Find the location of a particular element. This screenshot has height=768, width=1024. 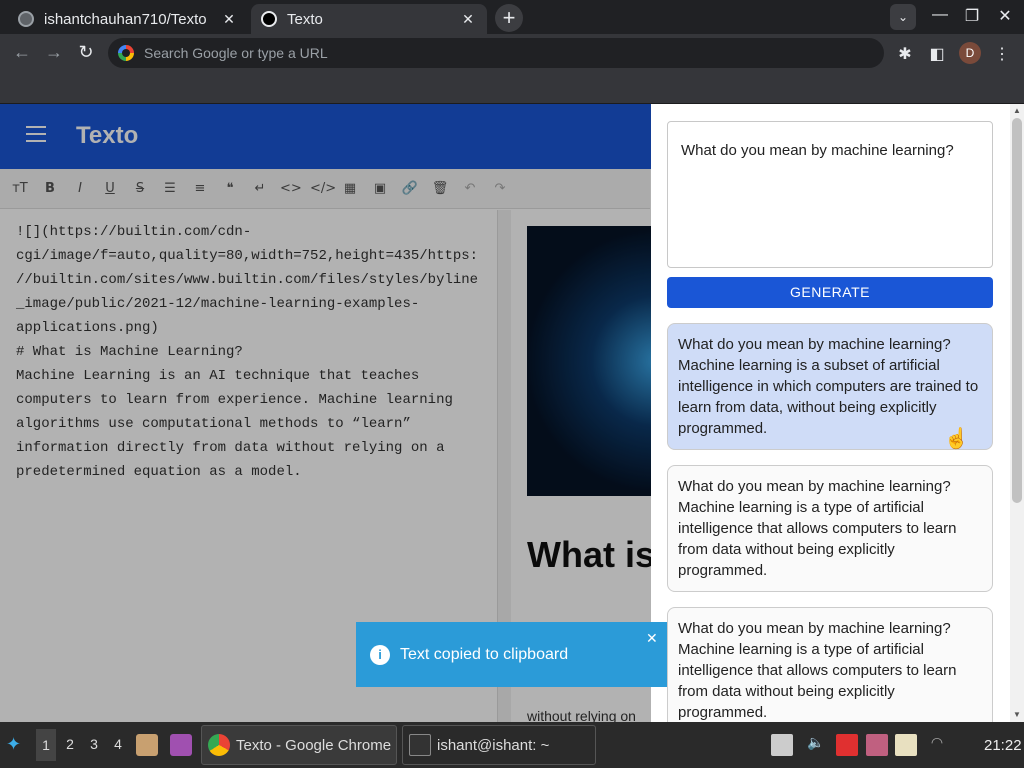

clipboard-icon is located at coordinates (906, 745).